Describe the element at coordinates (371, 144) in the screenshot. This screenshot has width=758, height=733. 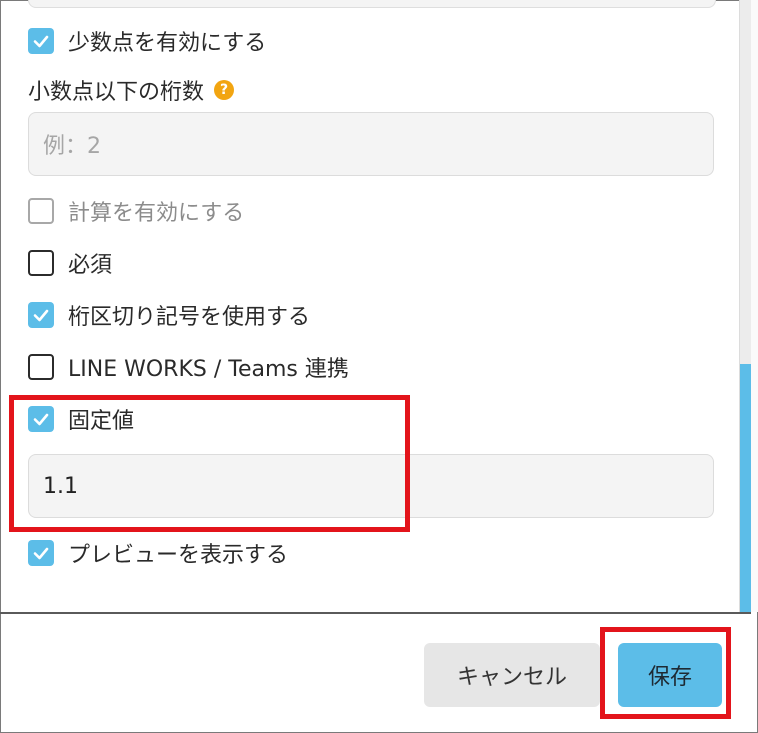
I see `decimal-places-input: 例：2` at that location.